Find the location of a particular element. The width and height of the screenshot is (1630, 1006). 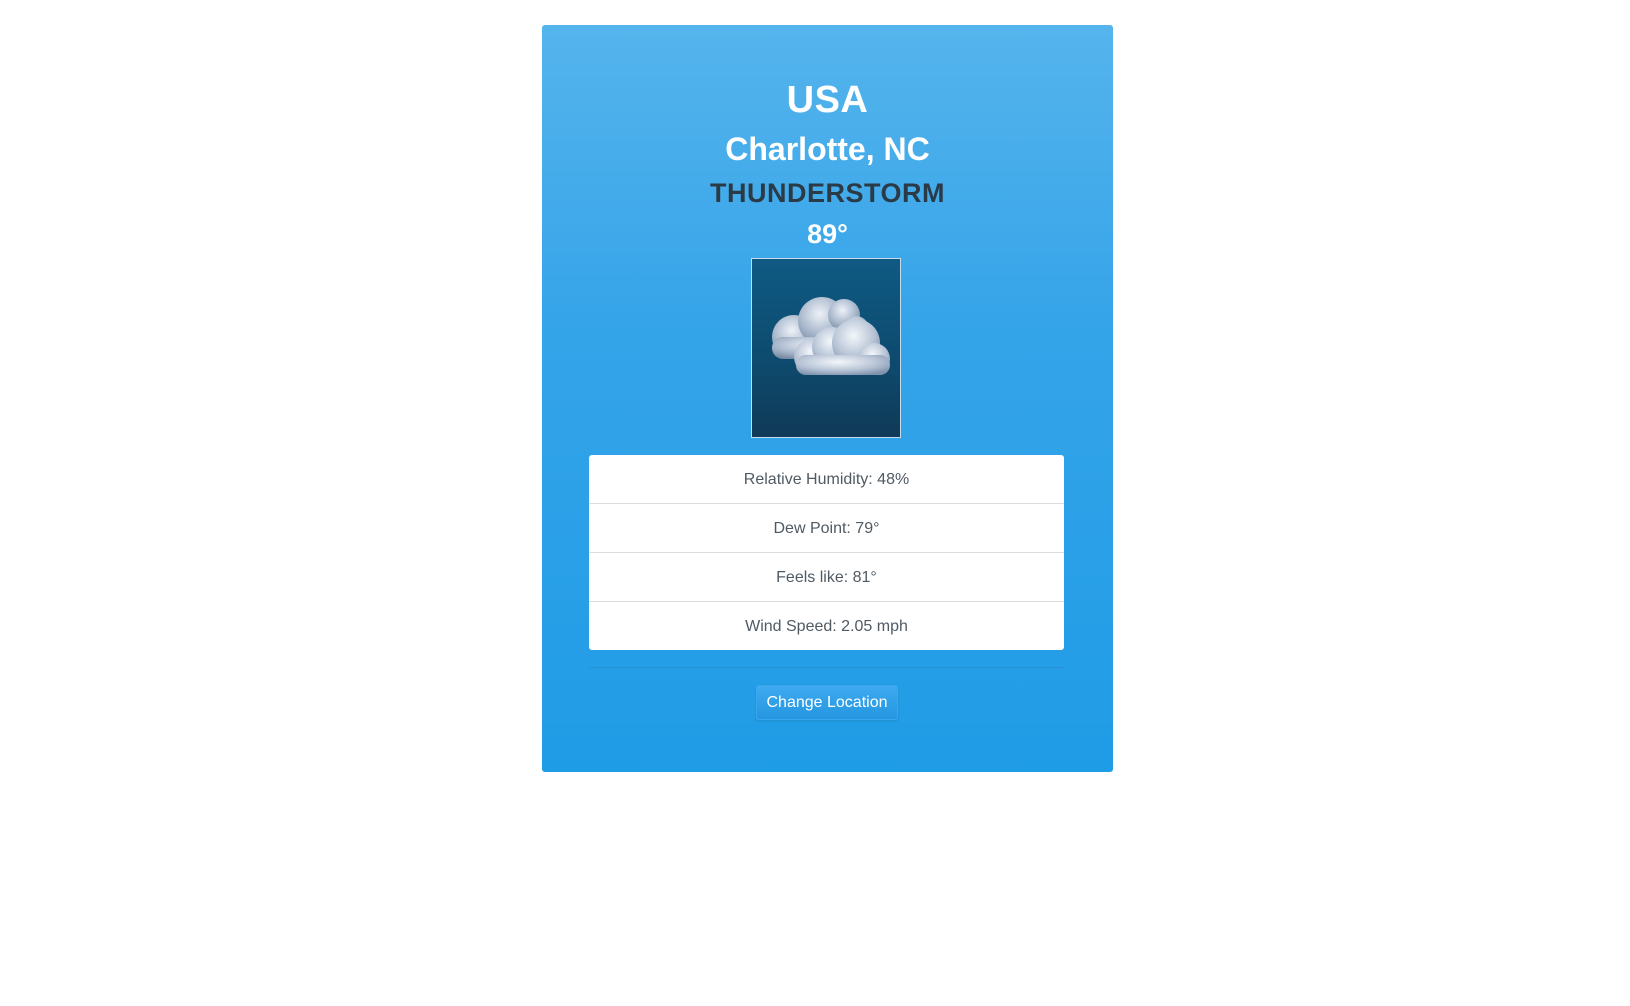

dew-point-row: Dew Point: 79° is located at coordinates (826, 528).